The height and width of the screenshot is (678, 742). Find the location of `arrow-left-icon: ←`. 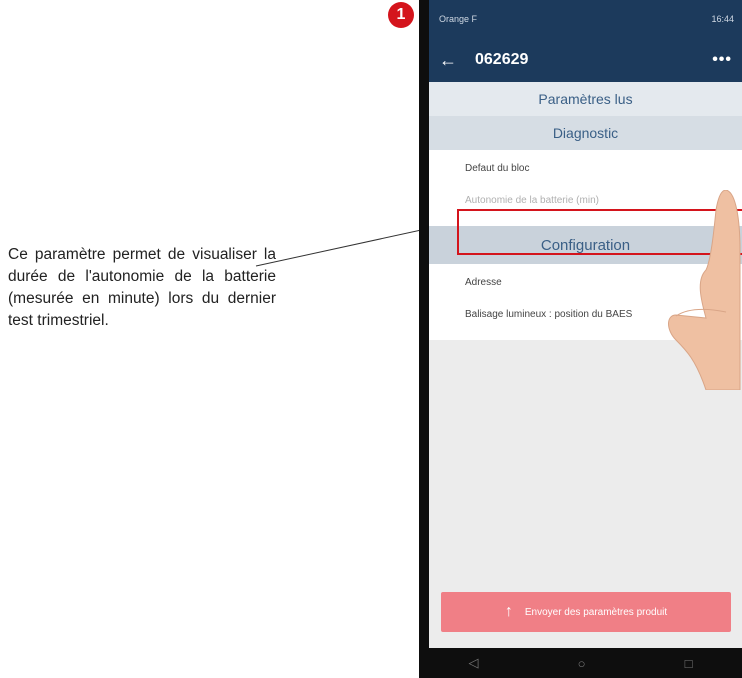

arrow-left-icon: ← is located at coordinates (453, 60).